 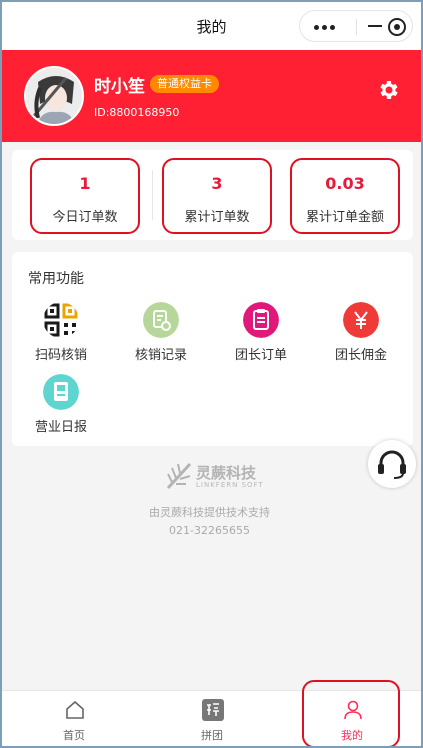 I want to click on stat-value: 1, so click(x=85, y=183).